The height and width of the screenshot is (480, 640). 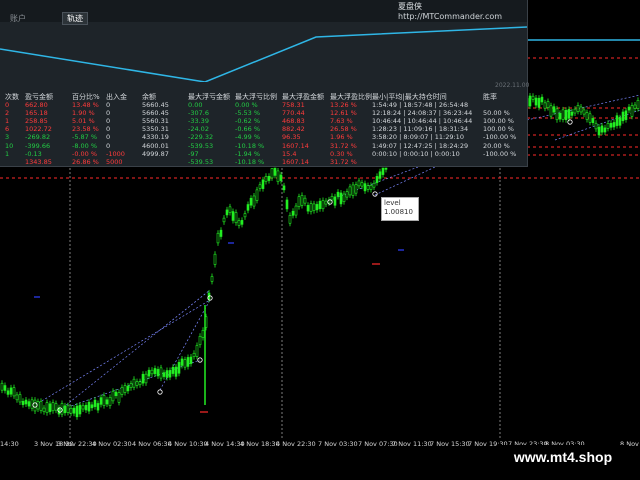 What do you see at coordinates (296, 444) in the screenshot?
I see `x-tick: 4 Nov 22:30` at bounding box center [296, 444].